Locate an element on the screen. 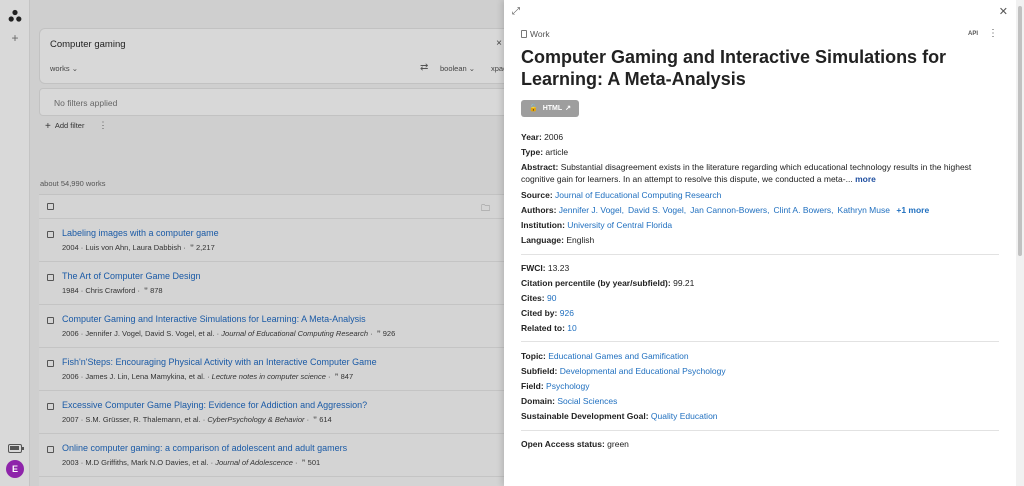 Image resolution: width=1024 pixels, height=486 pixels. result-journal: Journal of Adolescence is located at coordinates (254, 462).